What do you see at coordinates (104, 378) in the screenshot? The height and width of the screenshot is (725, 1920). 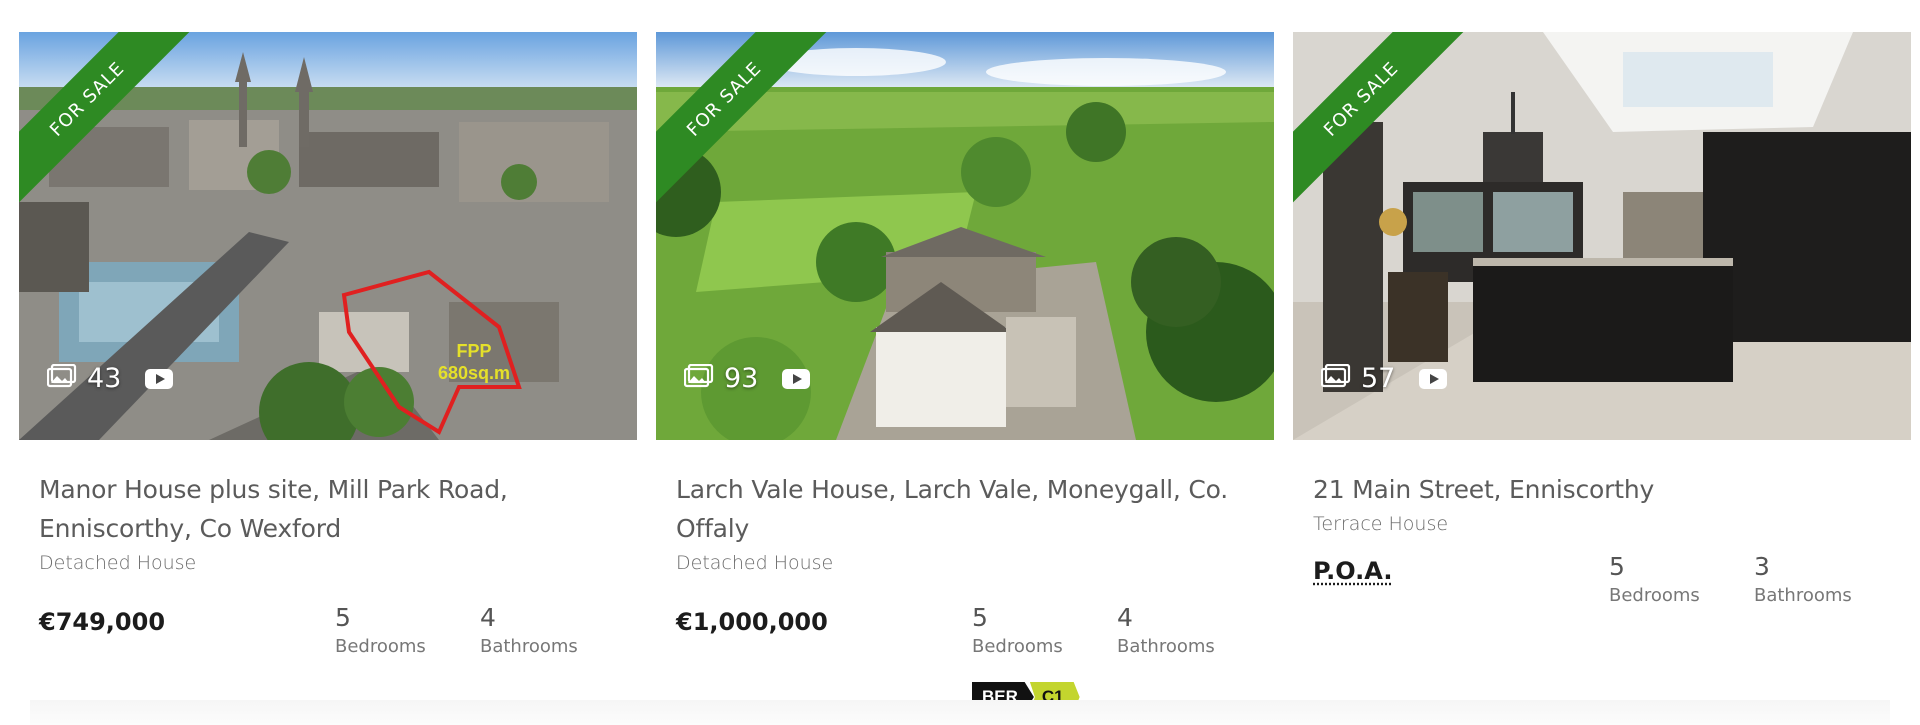 I see `photo-count: 43` at bounding box center [104, 378].